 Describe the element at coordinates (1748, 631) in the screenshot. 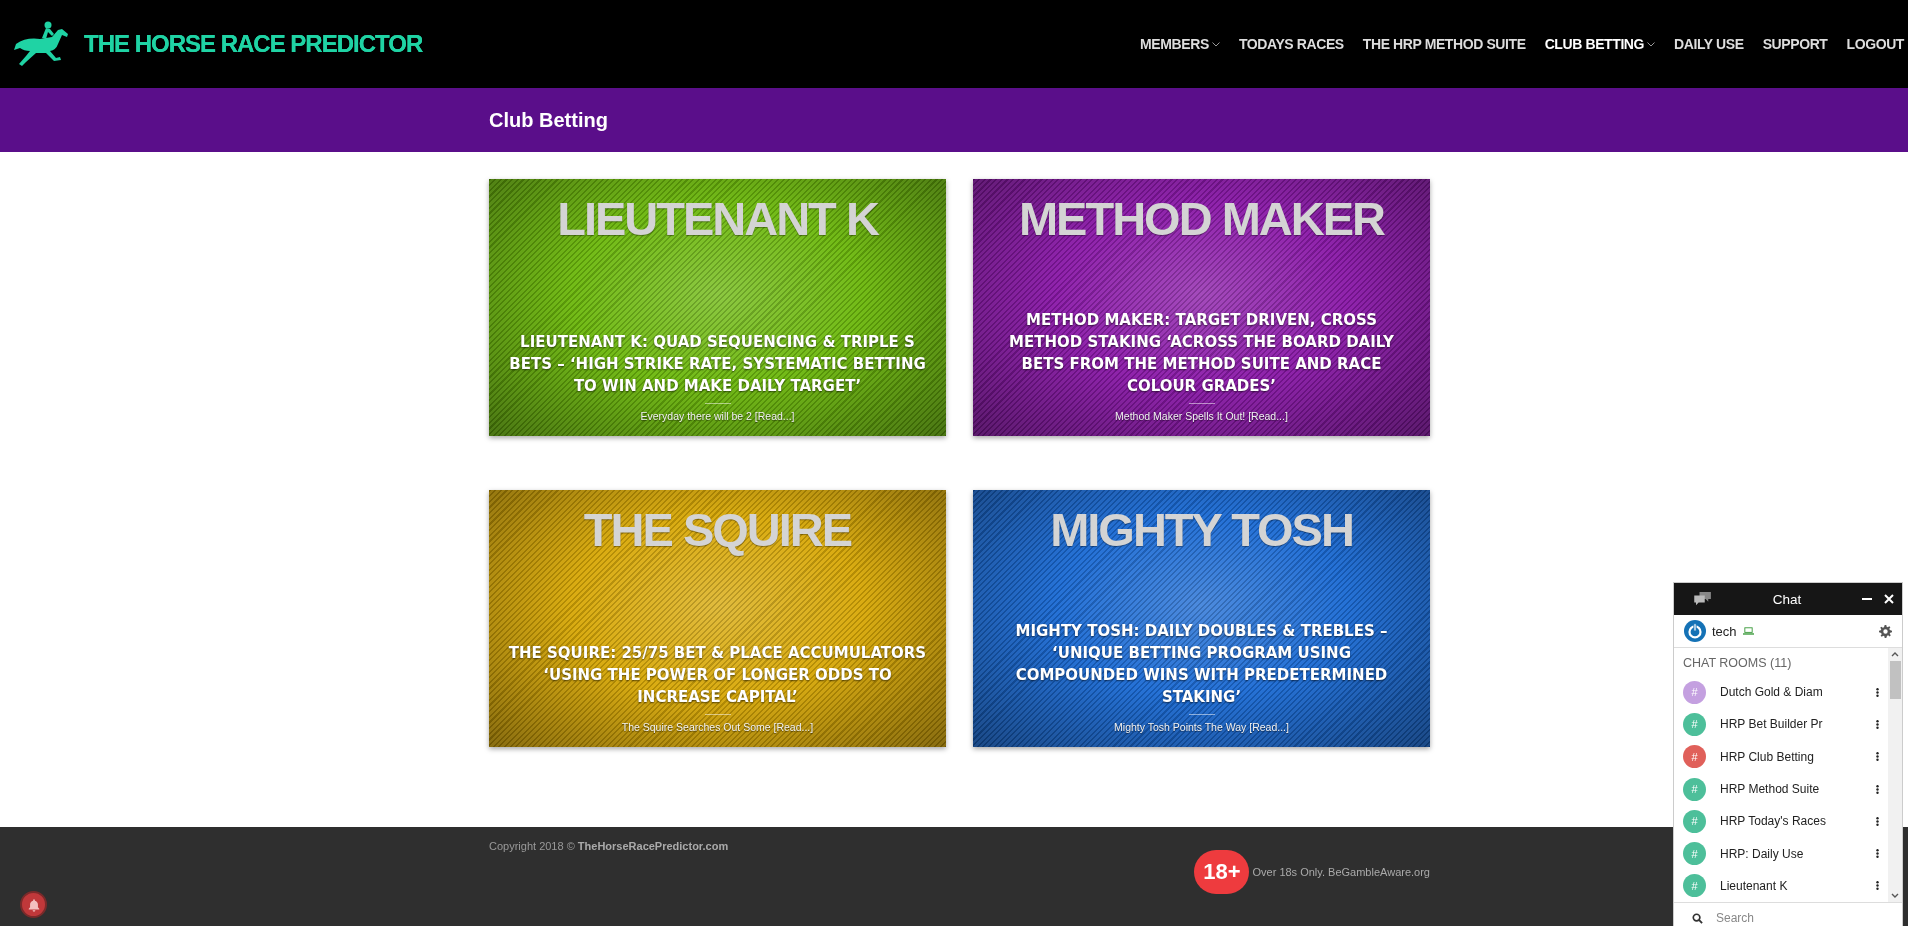

I see `laptop-icon` at that location.